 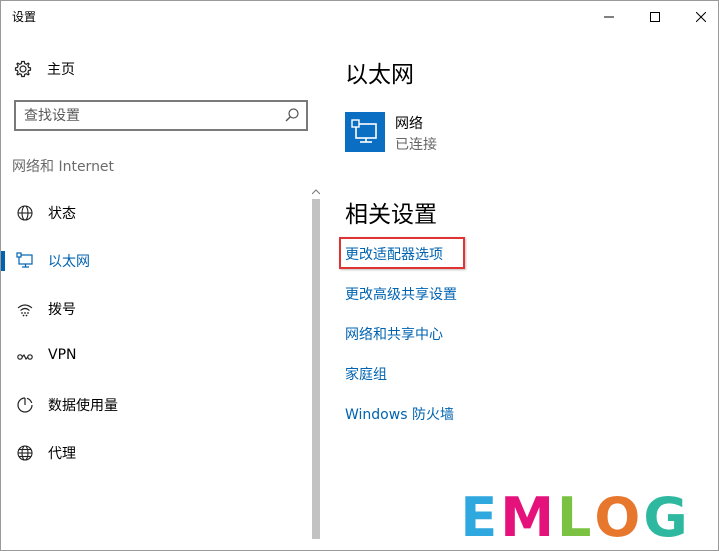 I want to click on gear-icon, so click(x=23, y=69).